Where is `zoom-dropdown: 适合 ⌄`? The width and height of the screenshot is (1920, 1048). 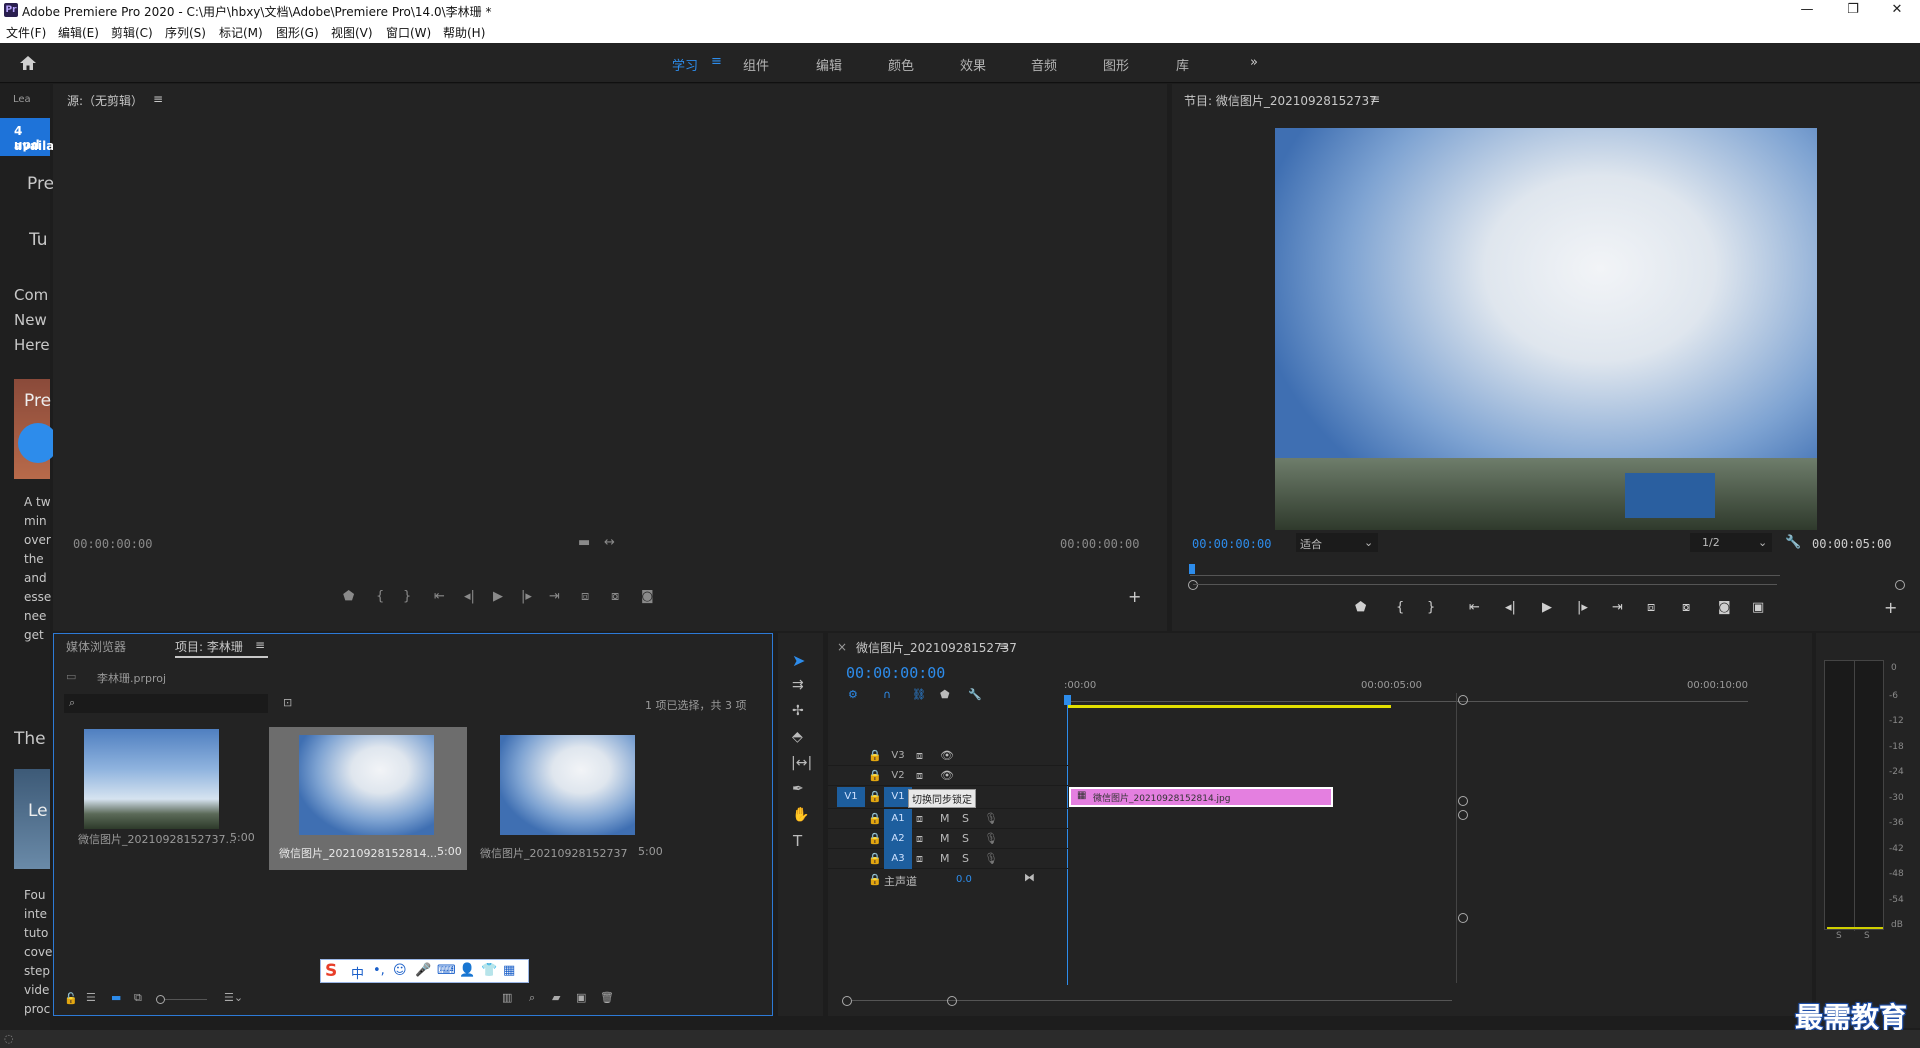 zoom-dropdown: 适合 ⌄ is located at coordinates (1337, 542).